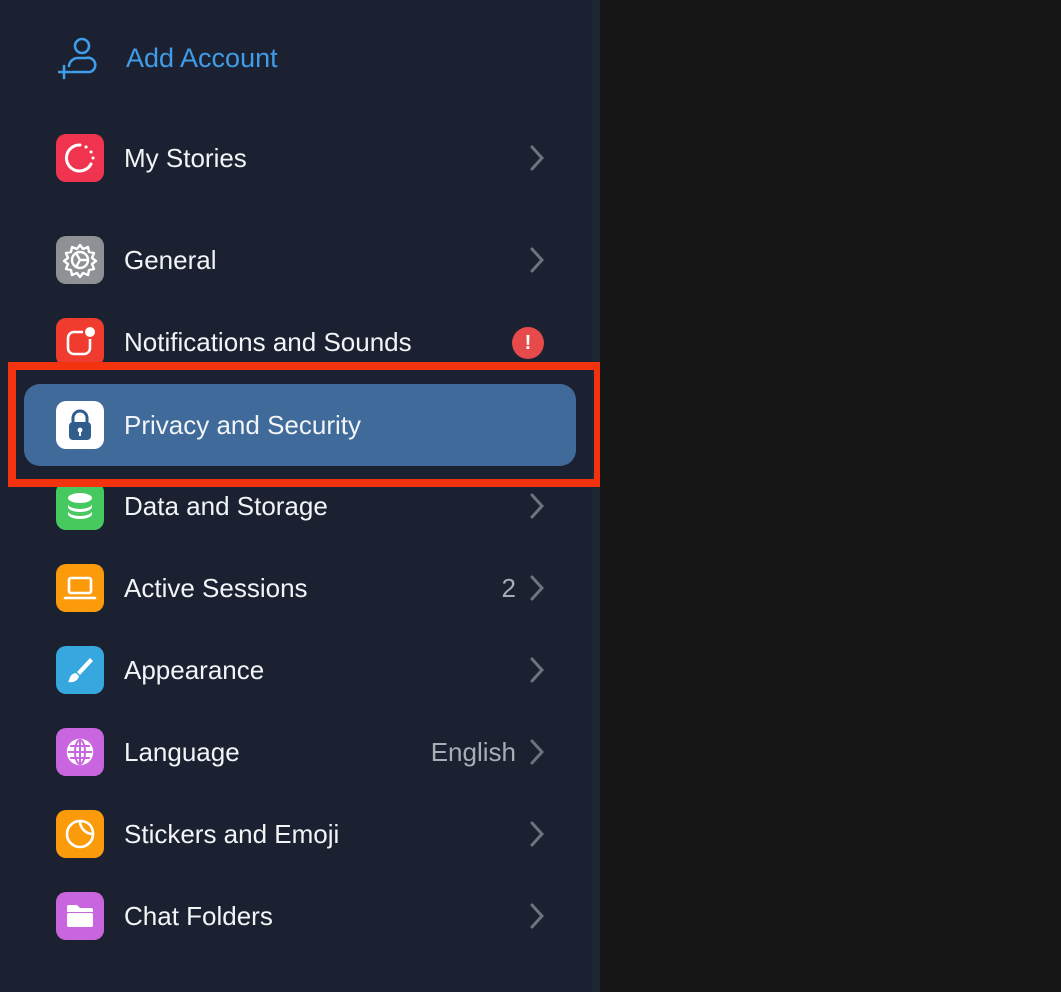 The height and width of the screenshot is (992, 1061). What do you see at coordinates (80, 834) in the screenshot?
I see `sticker-icon` at bounding box center [80, 834].